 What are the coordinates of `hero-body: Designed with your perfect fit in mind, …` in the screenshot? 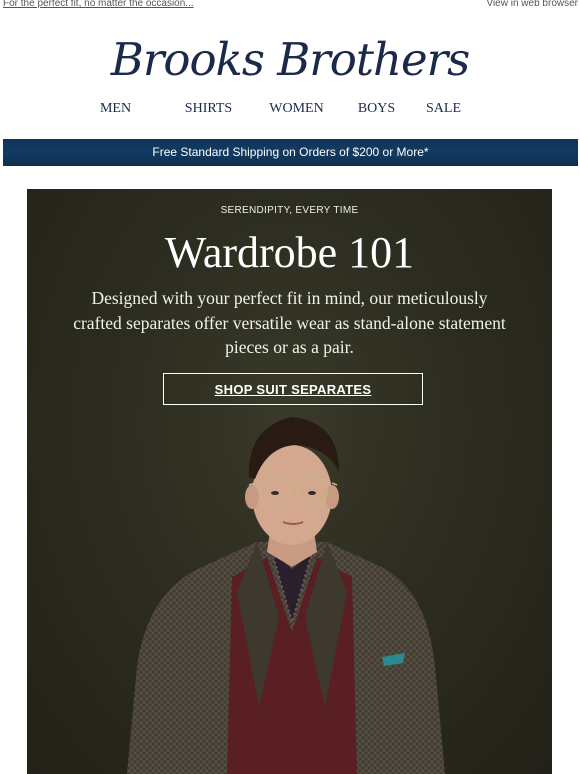 It's located at (289, 322).